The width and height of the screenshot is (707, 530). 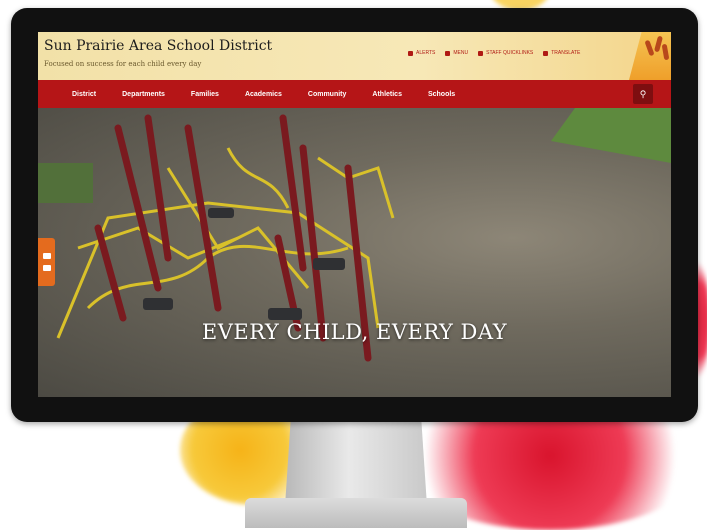 I want to click on calendar-icon, so click(x=46, y=256).